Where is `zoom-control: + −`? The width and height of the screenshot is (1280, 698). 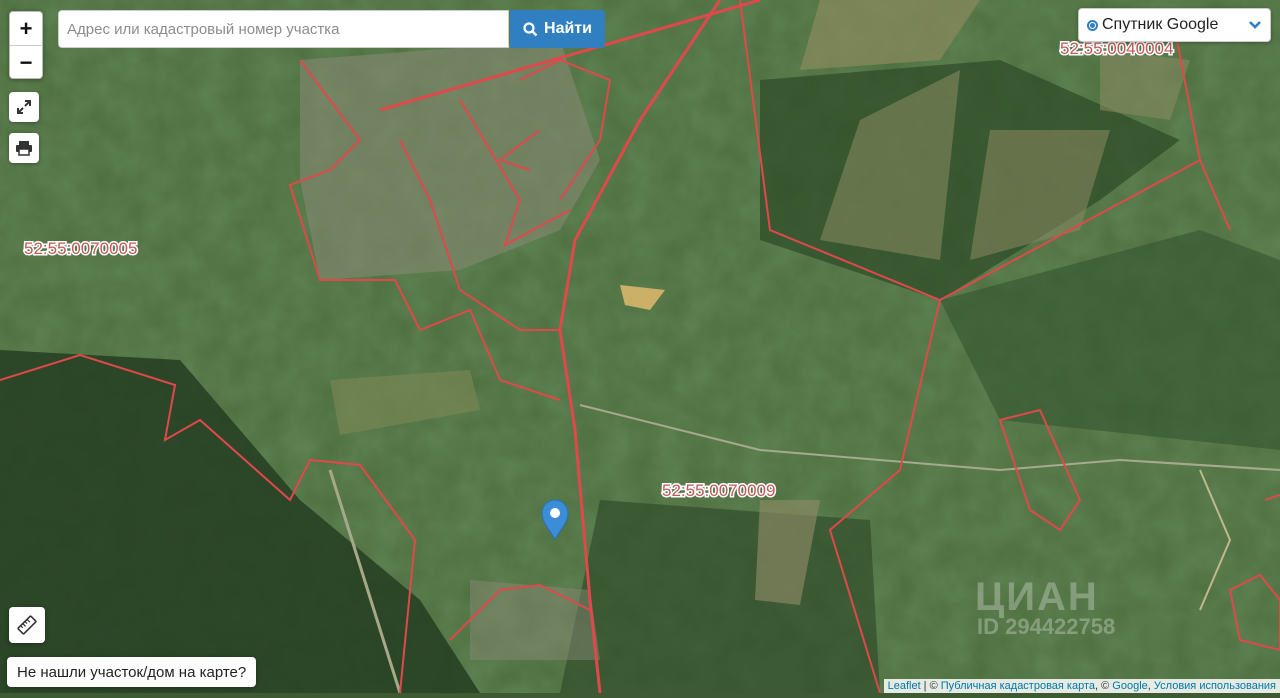
zoom-control: + − is located at coordinates (26, 45).